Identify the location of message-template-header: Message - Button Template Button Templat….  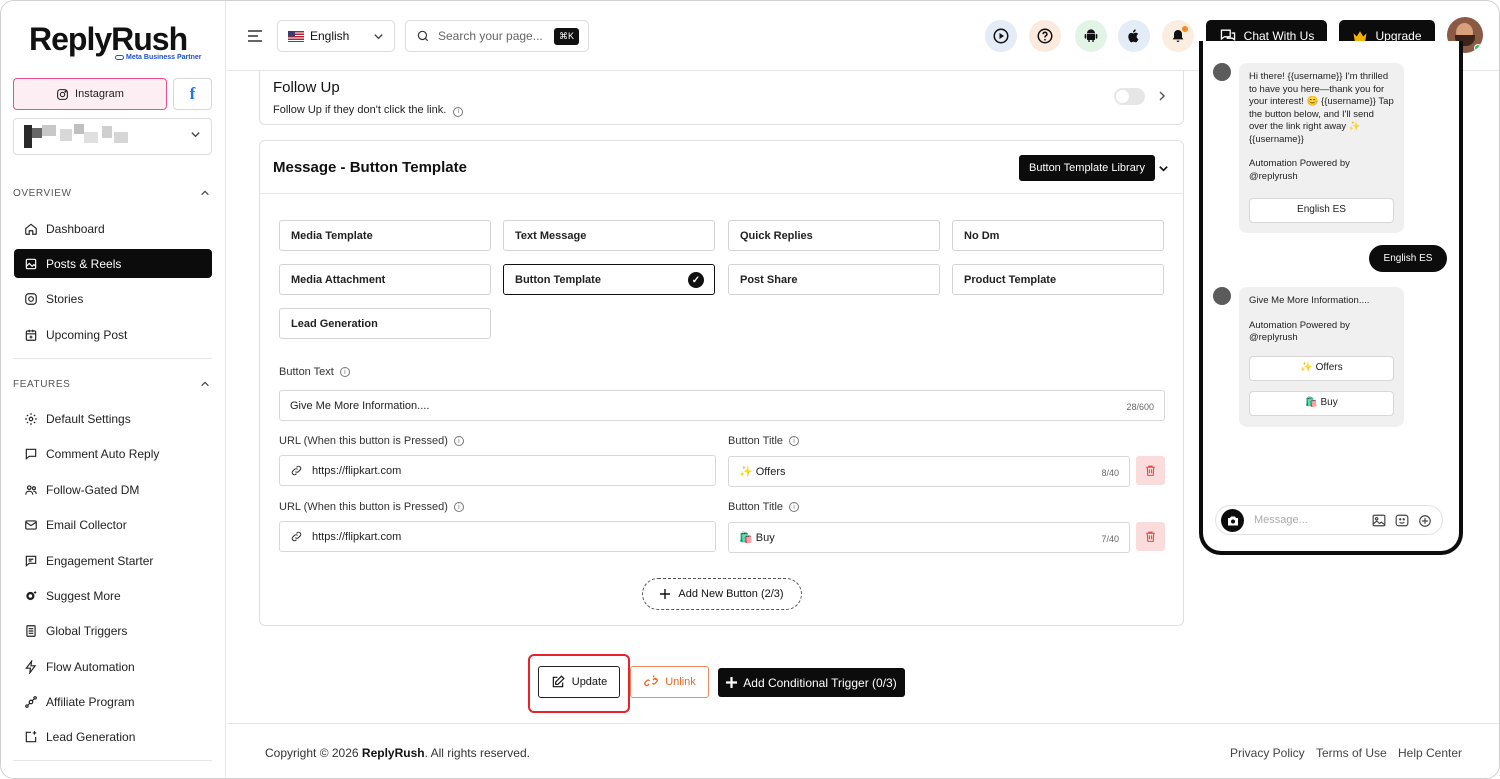
(721, 167).